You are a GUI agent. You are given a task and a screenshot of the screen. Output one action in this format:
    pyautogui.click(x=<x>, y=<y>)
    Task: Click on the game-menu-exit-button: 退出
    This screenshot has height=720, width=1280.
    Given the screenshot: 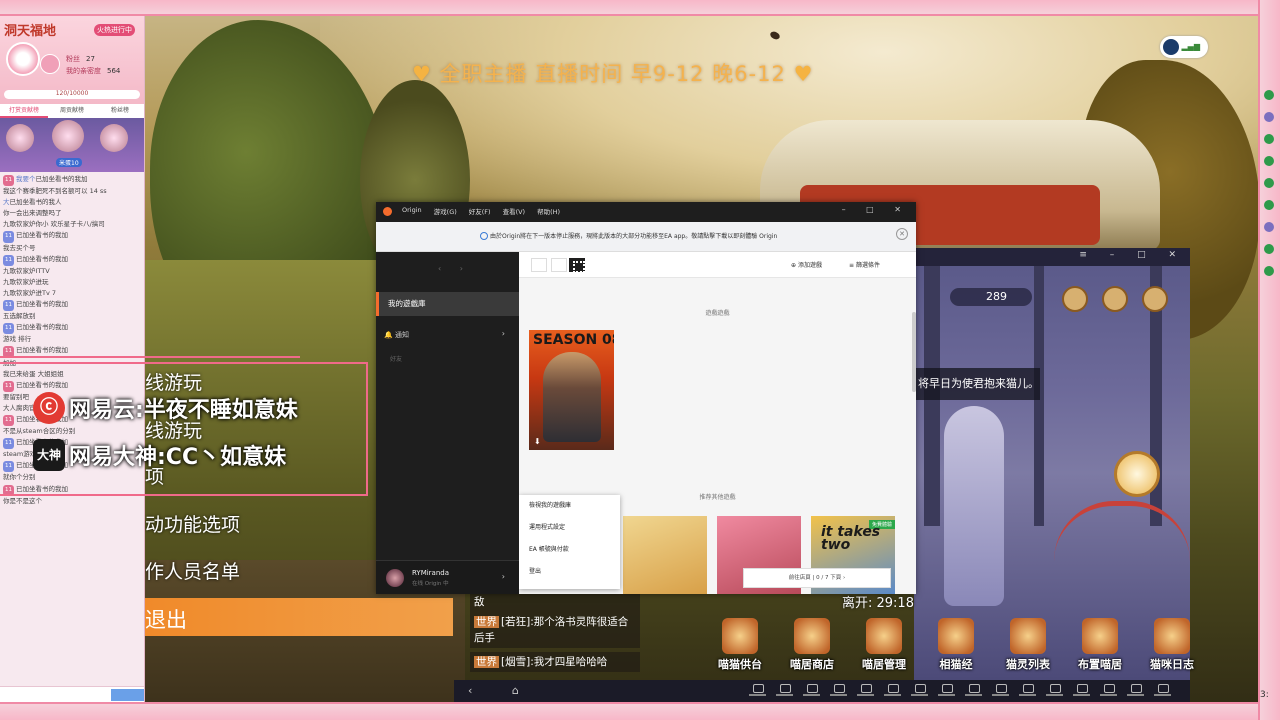 What is the action you would take?
    pyautogui.click(x=299, y=617)
    